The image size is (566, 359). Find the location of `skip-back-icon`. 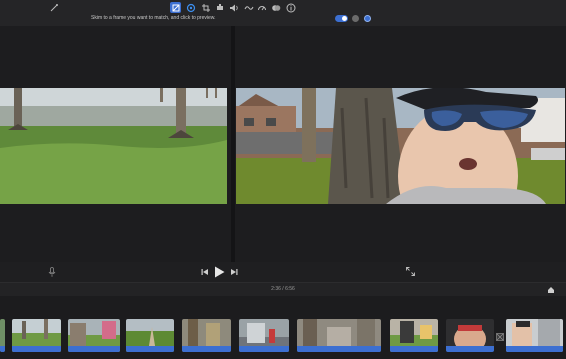

skip-back-icon is located at coordinates (205, 272).